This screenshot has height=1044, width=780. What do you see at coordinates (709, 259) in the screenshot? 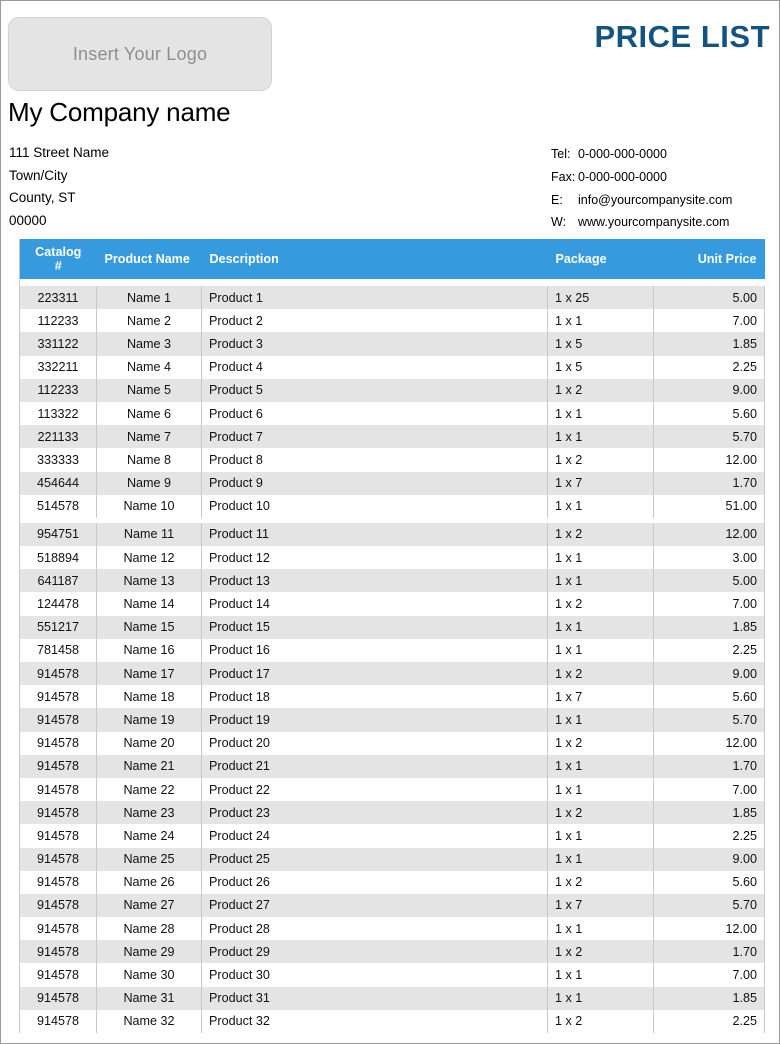
I see `column-header-unit-price: Unit Price` at bounding box center [709, 259].